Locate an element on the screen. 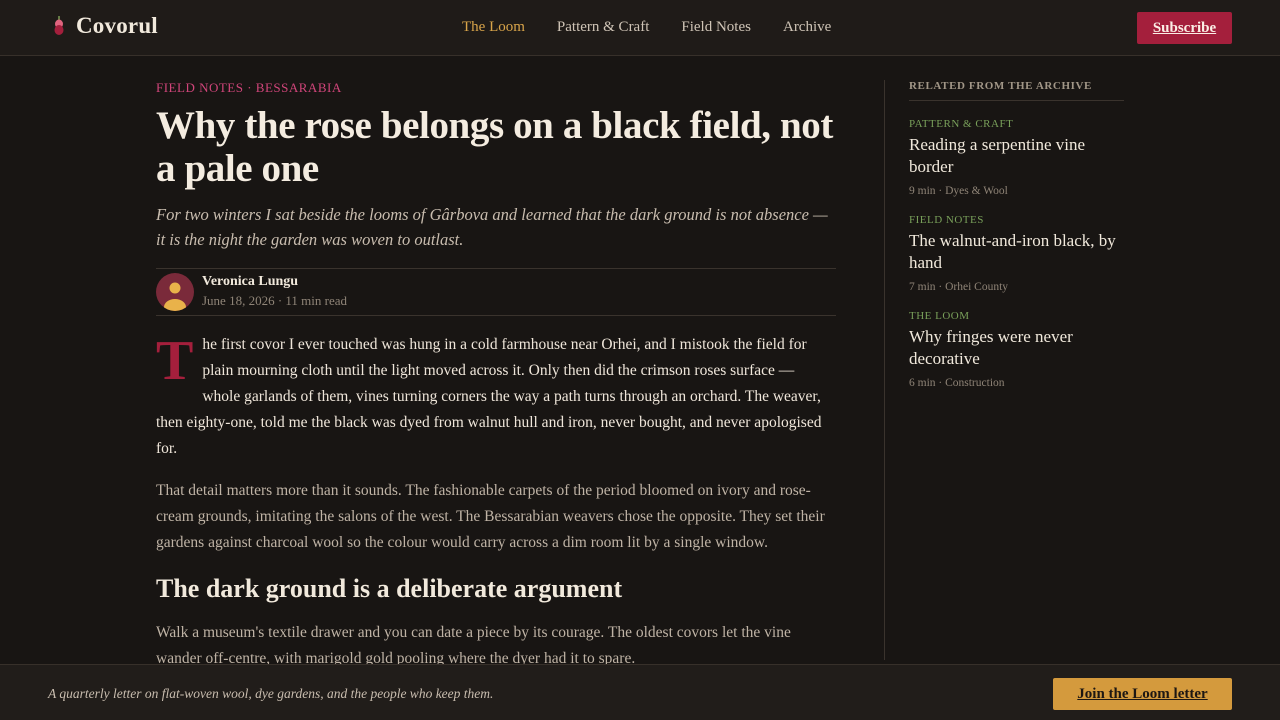  article-meta: June 18, 2026 · 11 min read is located at coordinates (275, 300).